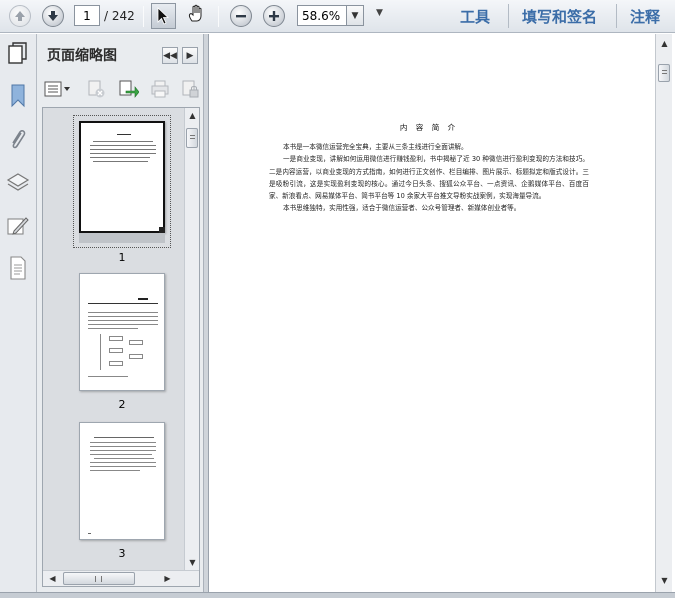  I want to click on scroll-right-button: ▶, so click(167, 578).